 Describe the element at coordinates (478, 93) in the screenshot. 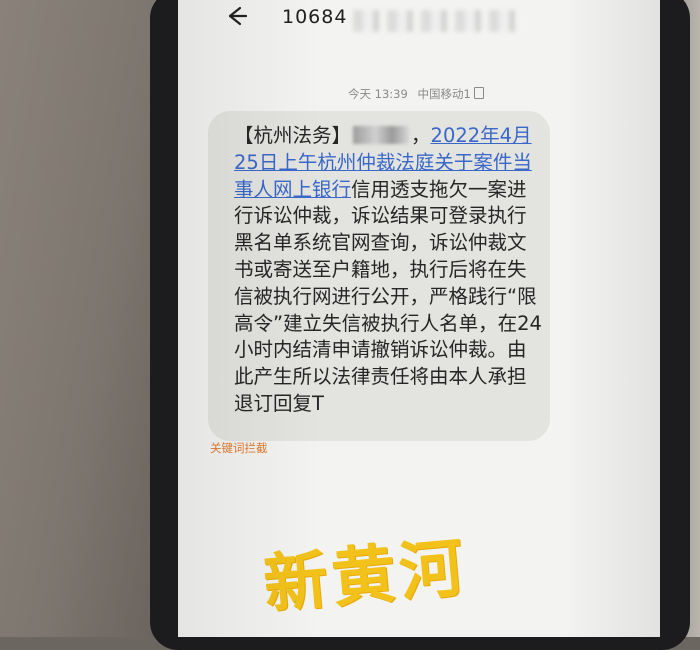

I see `sim-card-icon` at that location.